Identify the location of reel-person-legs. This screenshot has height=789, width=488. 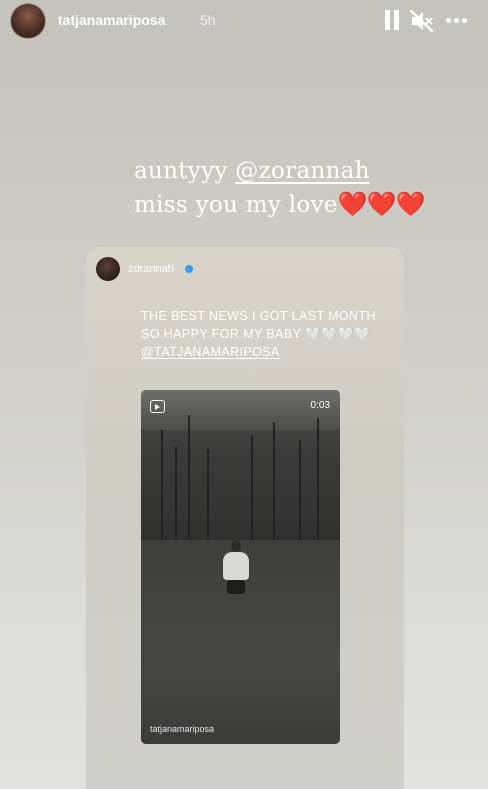
(236, 587).